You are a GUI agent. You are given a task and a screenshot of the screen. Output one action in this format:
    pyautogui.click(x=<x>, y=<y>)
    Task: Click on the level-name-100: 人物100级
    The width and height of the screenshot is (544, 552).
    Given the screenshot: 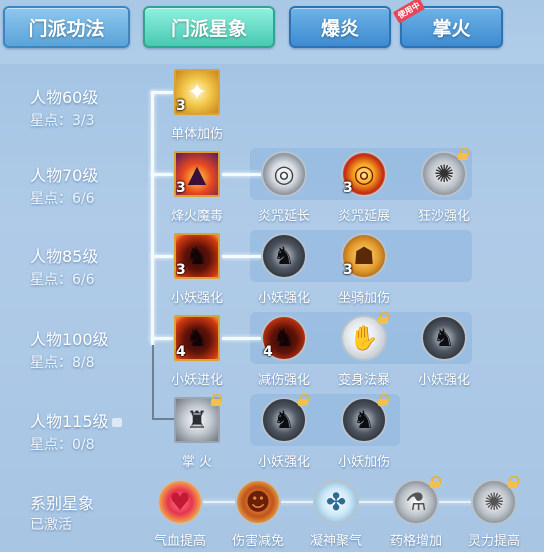 What is the action you would take?
    pyautogui.click(x=69, y=339)
    